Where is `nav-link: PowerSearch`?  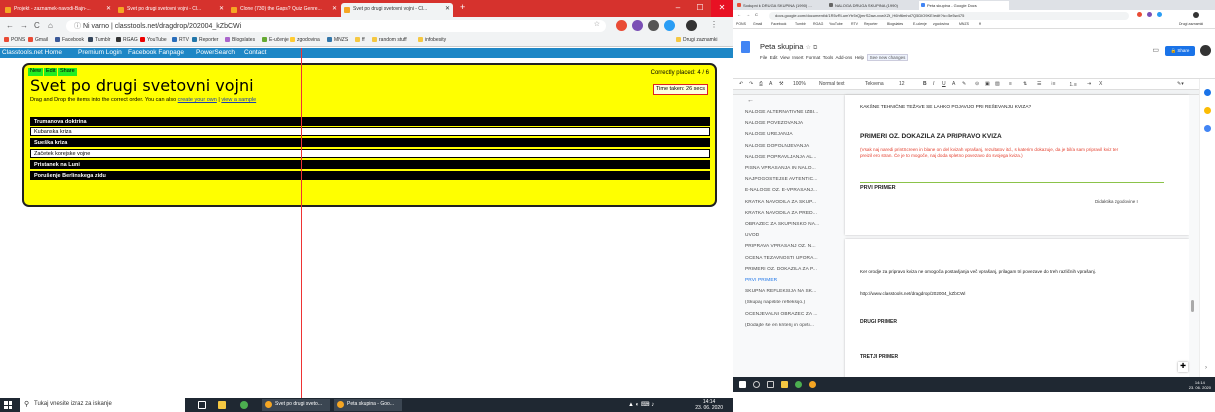 nav-link: PowerSearch is located at coordinates (215, 52).